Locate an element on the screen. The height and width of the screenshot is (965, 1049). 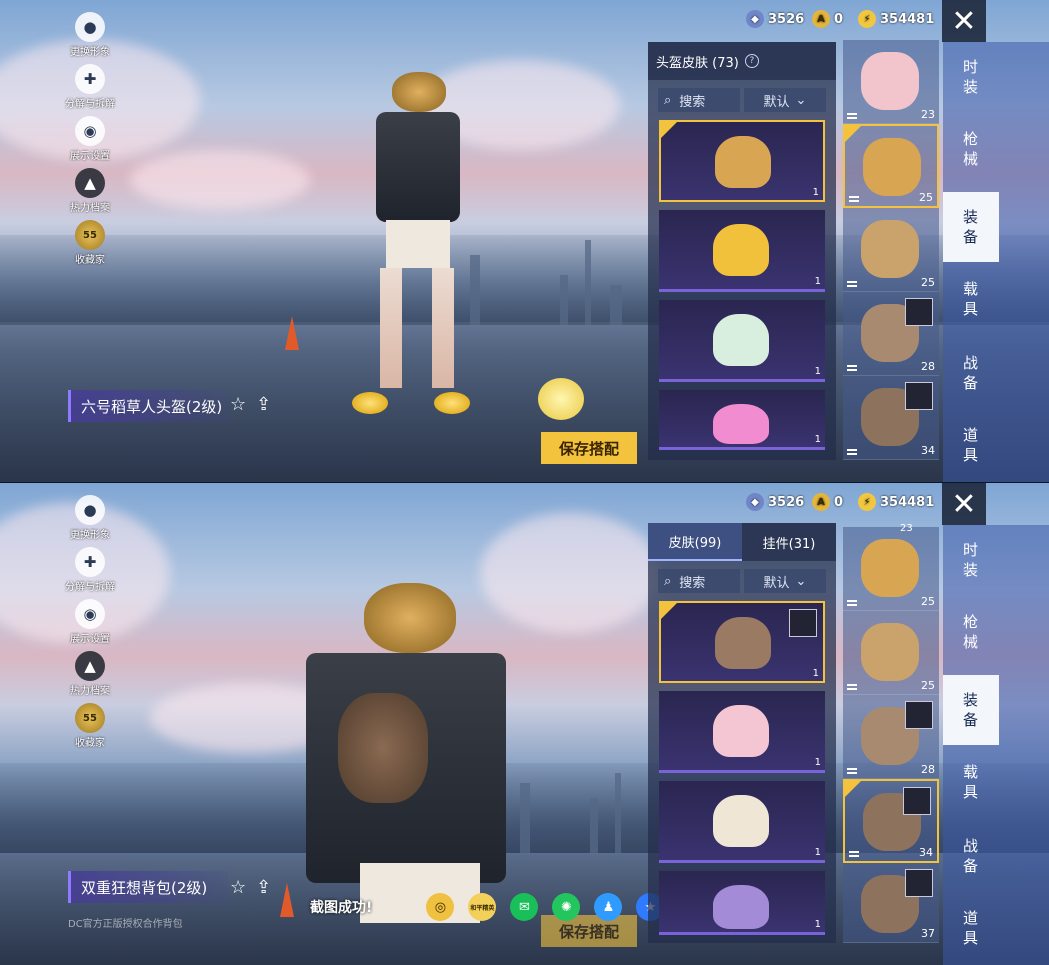
tab-label: 枪械 is located at coordinates (971, 632).